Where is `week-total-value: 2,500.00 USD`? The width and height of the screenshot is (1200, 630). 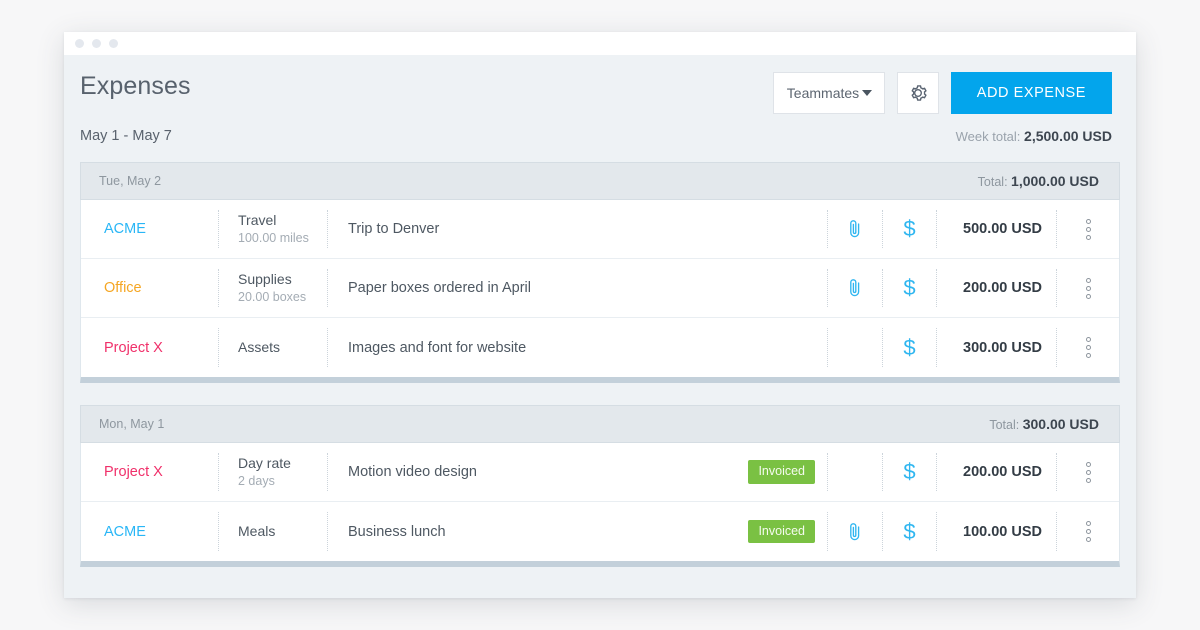 week-total-value: 2,500.00 USD is located at coordinates (1068, 136).